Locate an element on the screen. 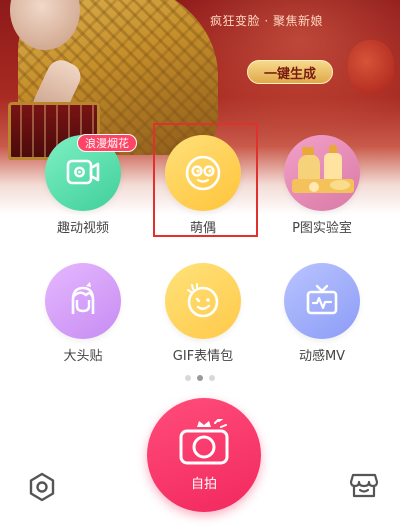 Image resolution: width=400 pixels, height=530 pixels. photo-sticker-circle is located at coordinates (83, 301).